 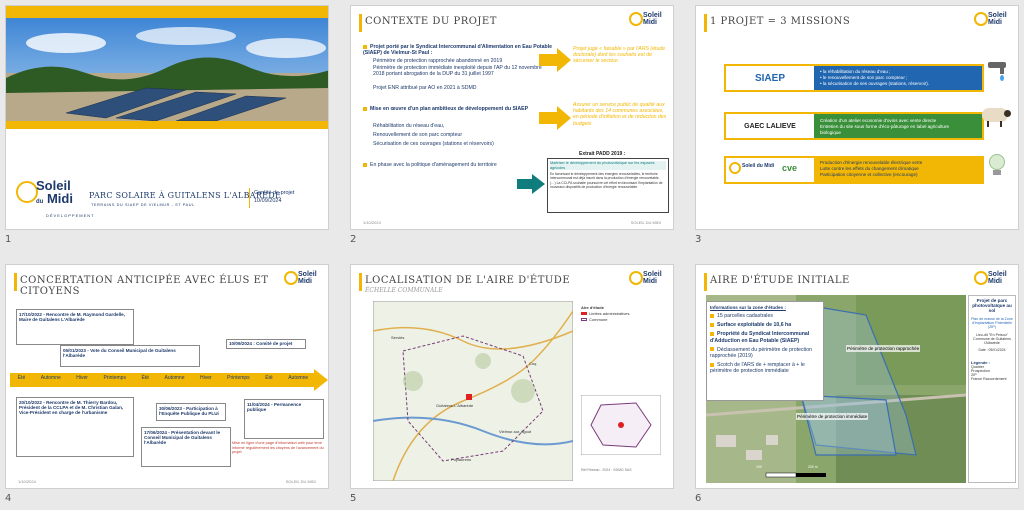 What do you see at coordinates (602, 154) in the screenshot?
I see `padd-box-title: Extrait PADD 2019 :` at bounding box center [602, 154].